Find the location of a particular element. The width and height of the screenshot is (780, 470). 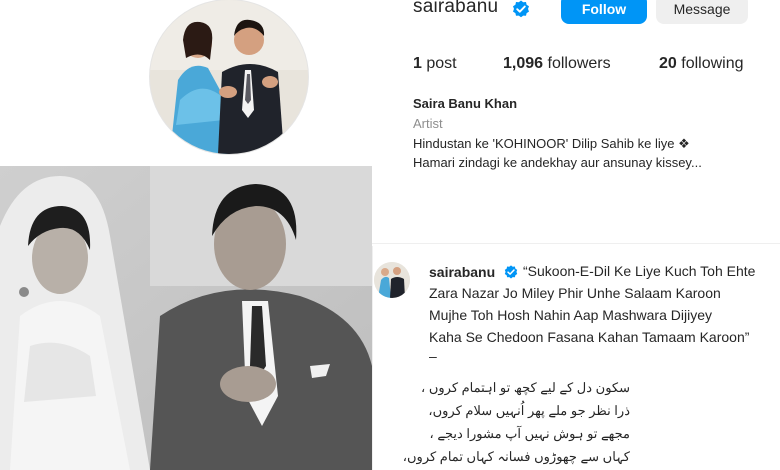

message-button: Message is located at coordinates (702, 12).